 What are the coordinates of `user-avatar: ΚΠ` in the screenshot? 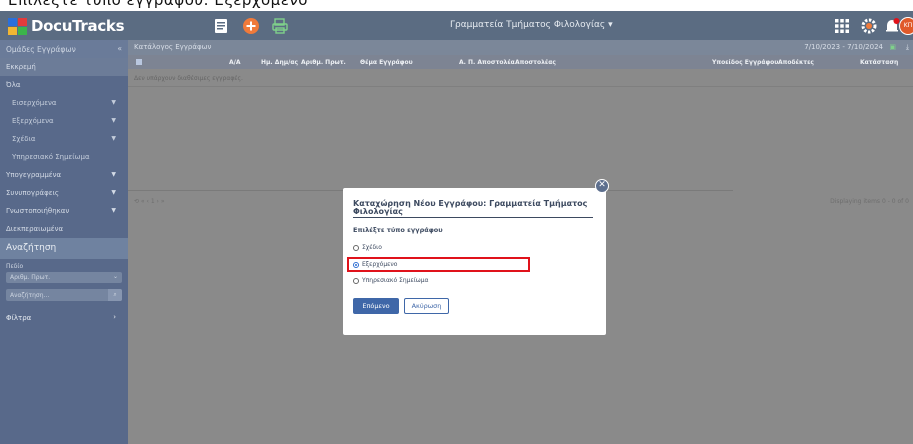 It's located at (906, 26).